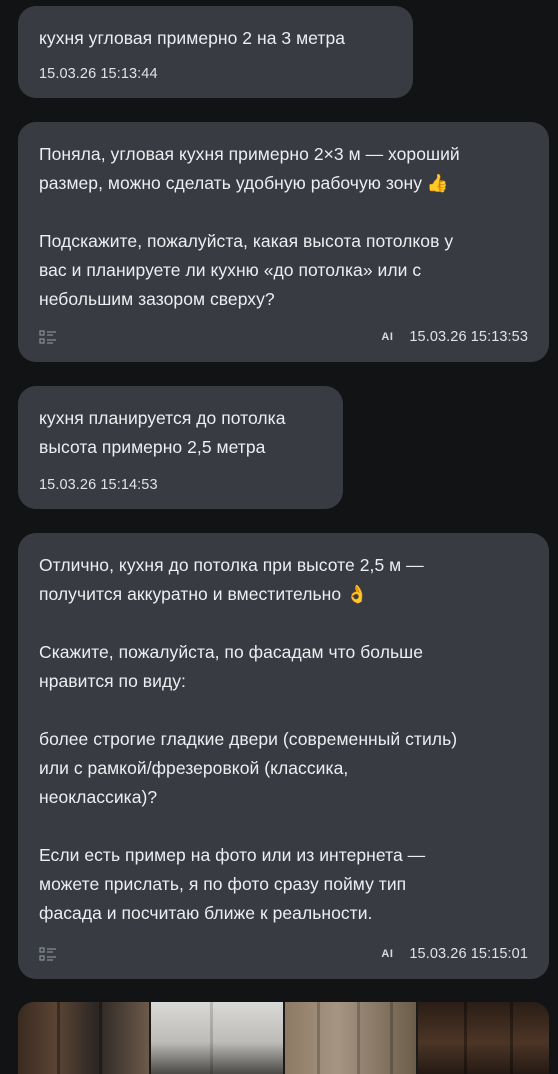  I want to click on message-timestamp: 15.03.26 15:15:01, so click(468, 954).